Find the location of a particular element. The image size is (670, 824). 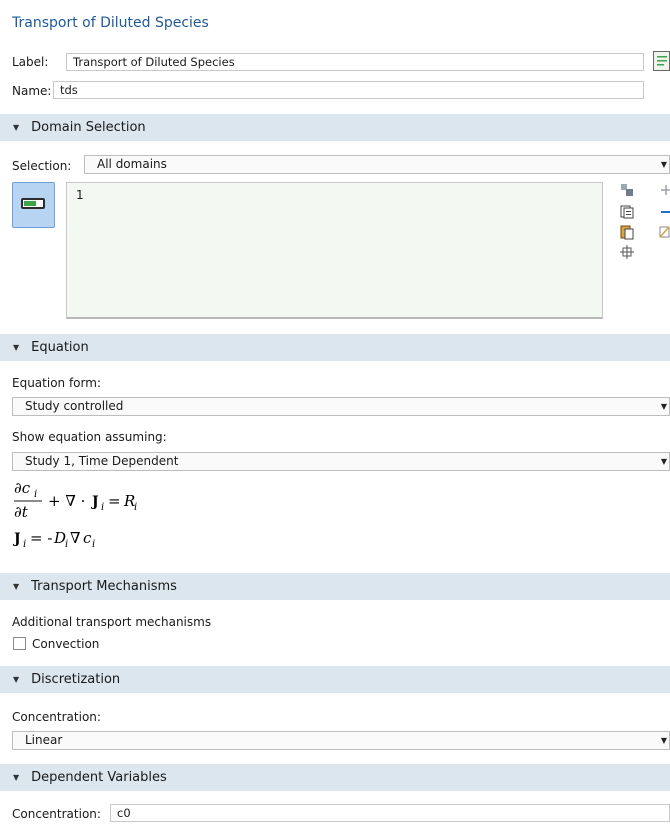

activation-toggle-button is located at coordinates (33, 205).